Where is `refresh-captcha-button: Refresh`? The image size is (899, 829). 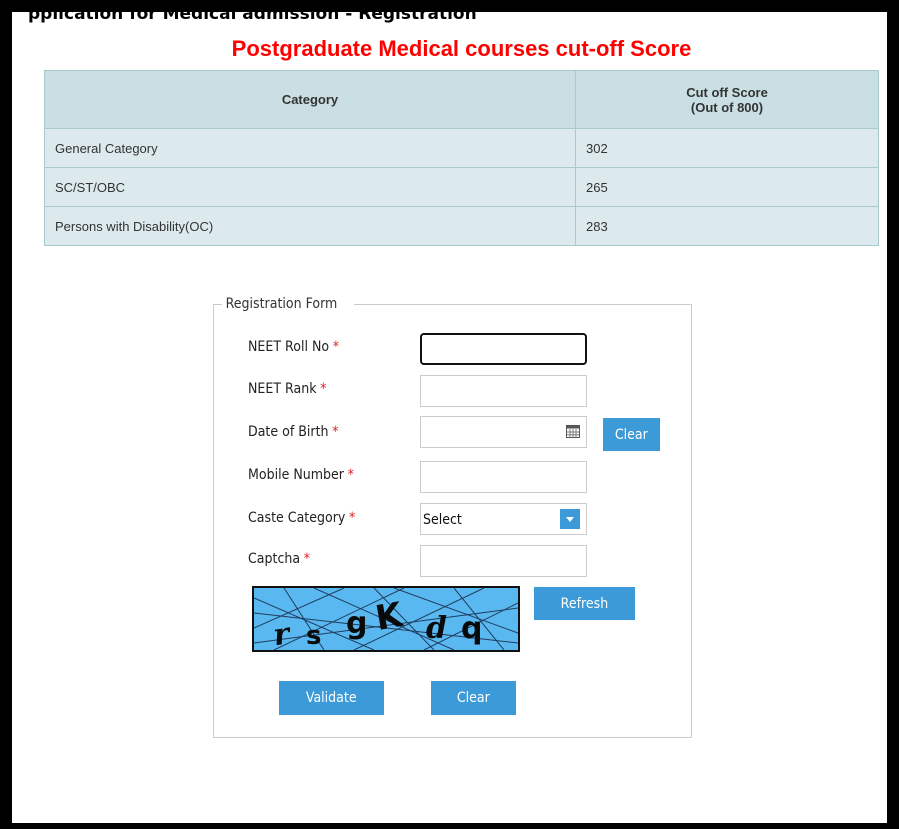
refresh-captcha-button: Refresh is located at coordinates (584, 603).